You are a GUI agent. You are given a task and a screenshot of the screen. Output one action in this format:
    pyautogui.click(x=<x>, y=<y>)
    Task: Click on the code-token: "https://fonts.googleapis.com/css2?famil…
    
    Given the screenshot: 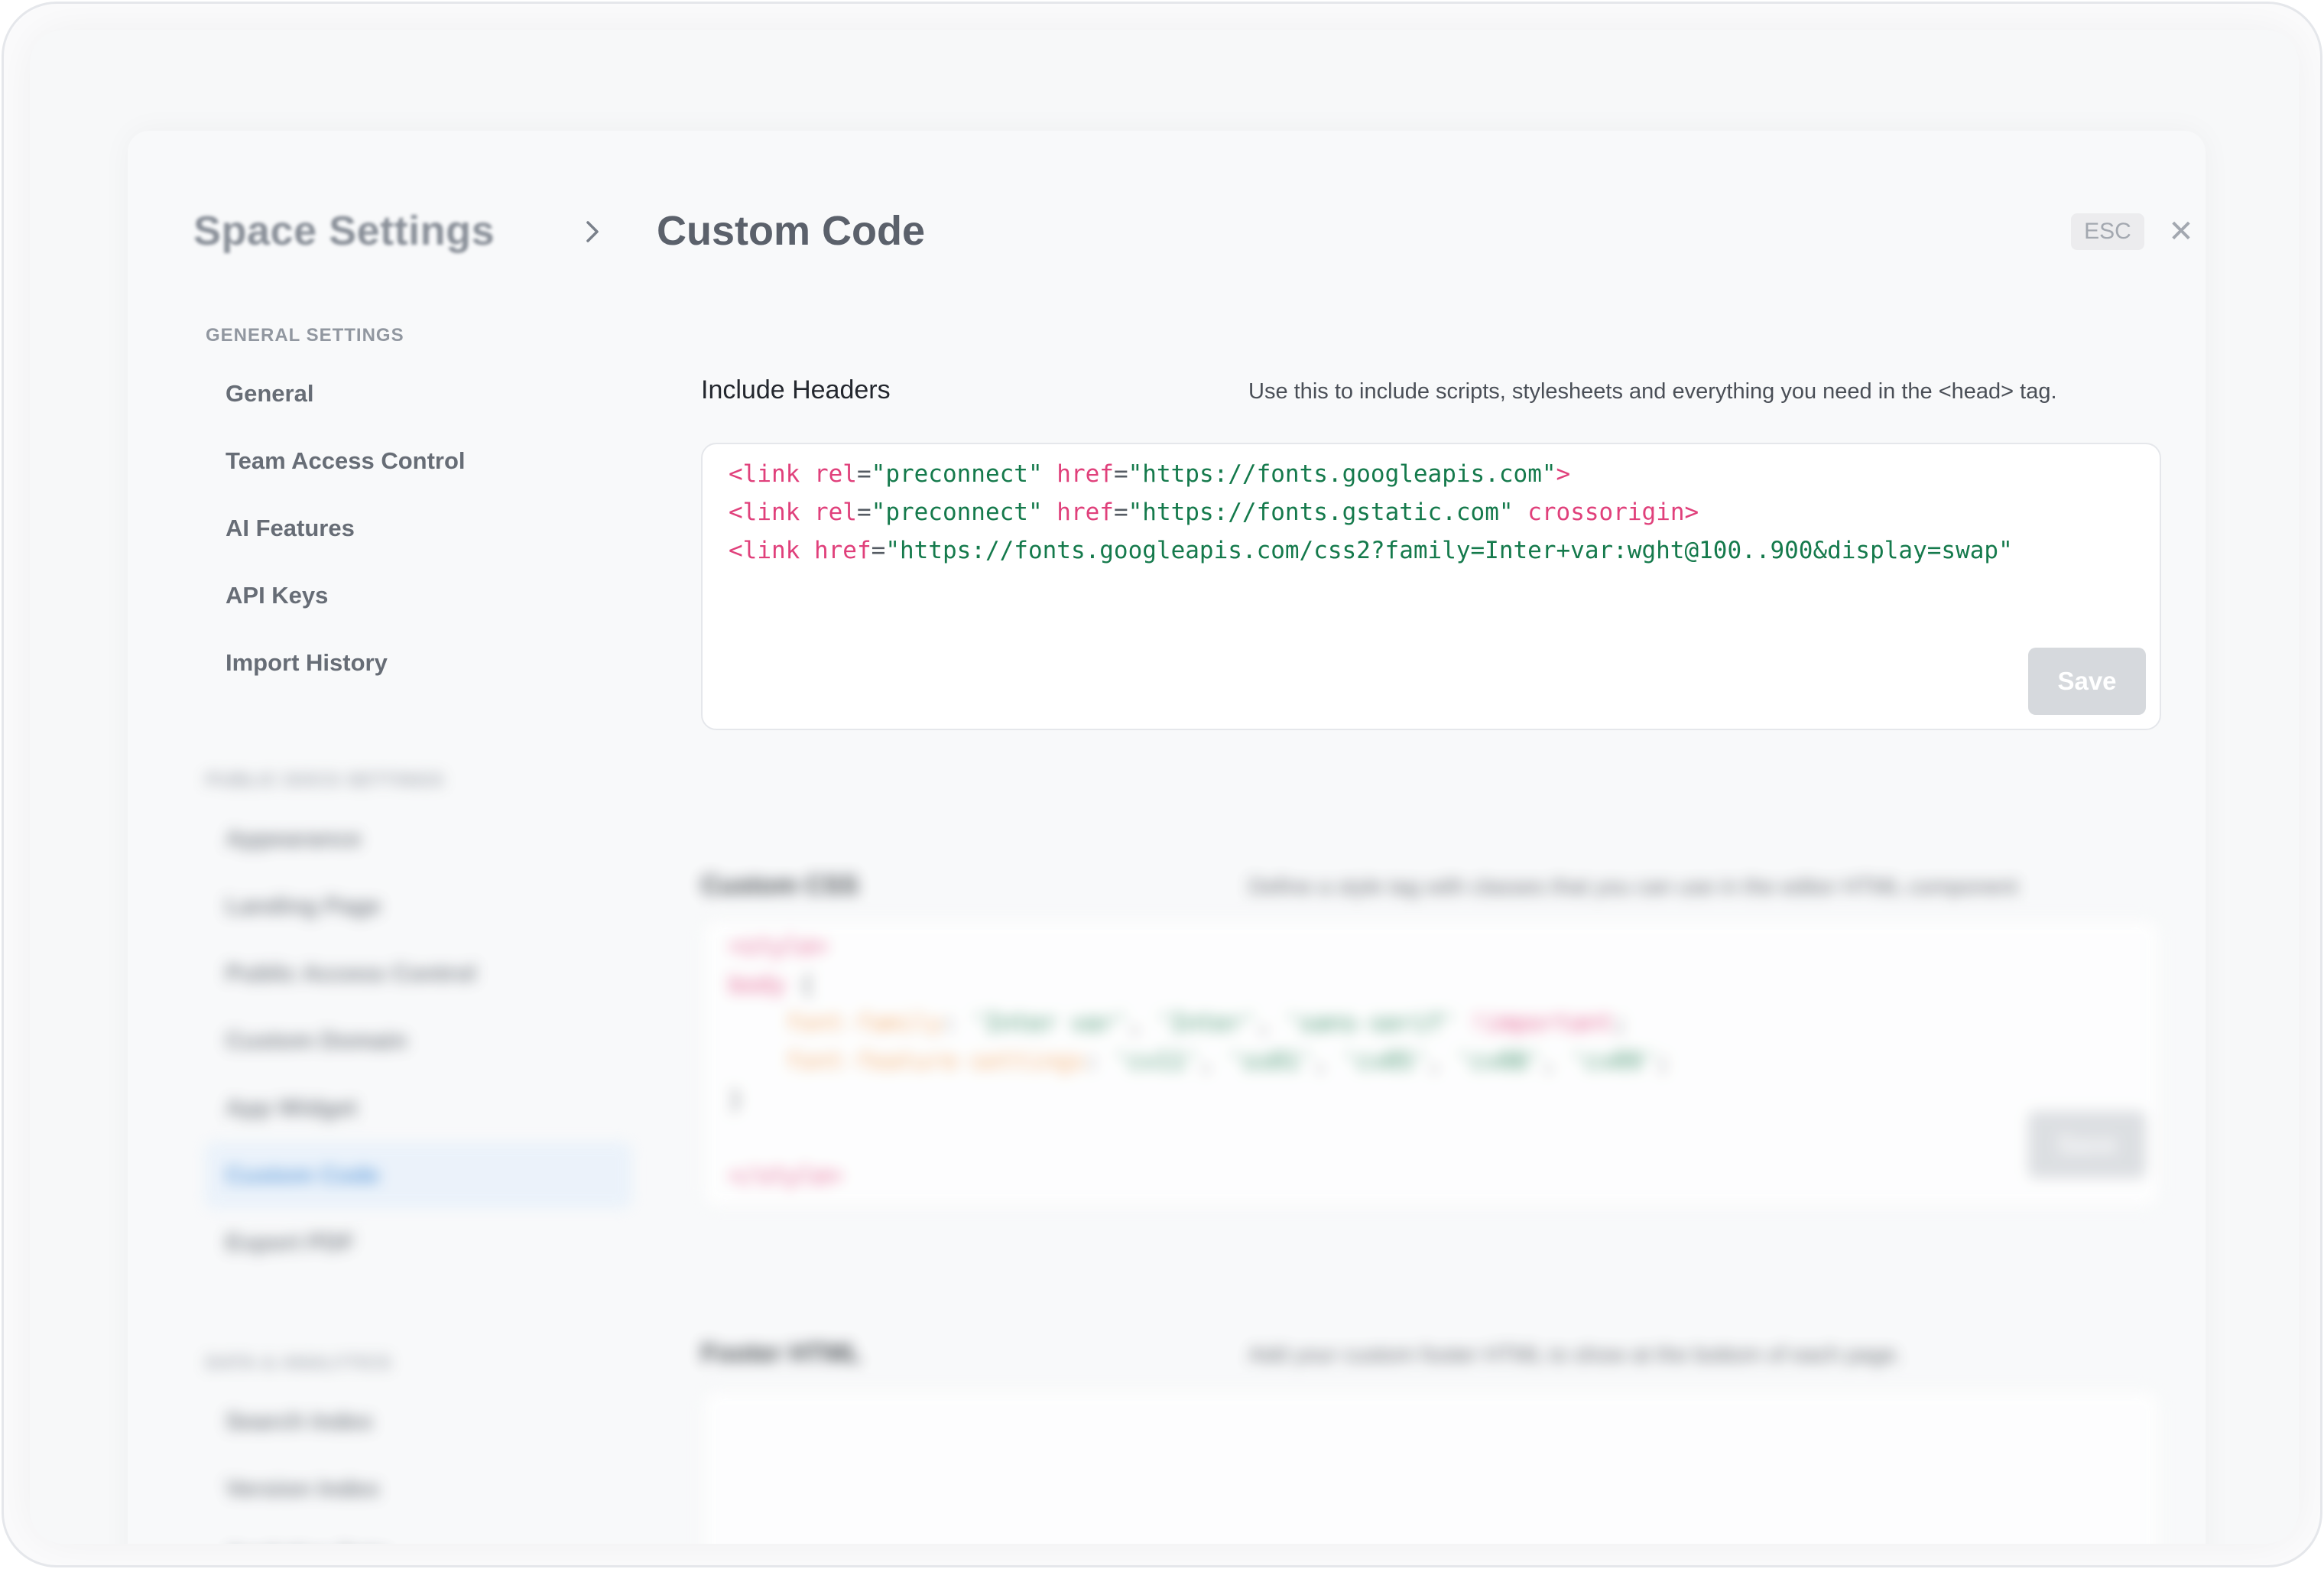 What is the action you would take?
    pyautogui.click(x=1449, y=550)
    